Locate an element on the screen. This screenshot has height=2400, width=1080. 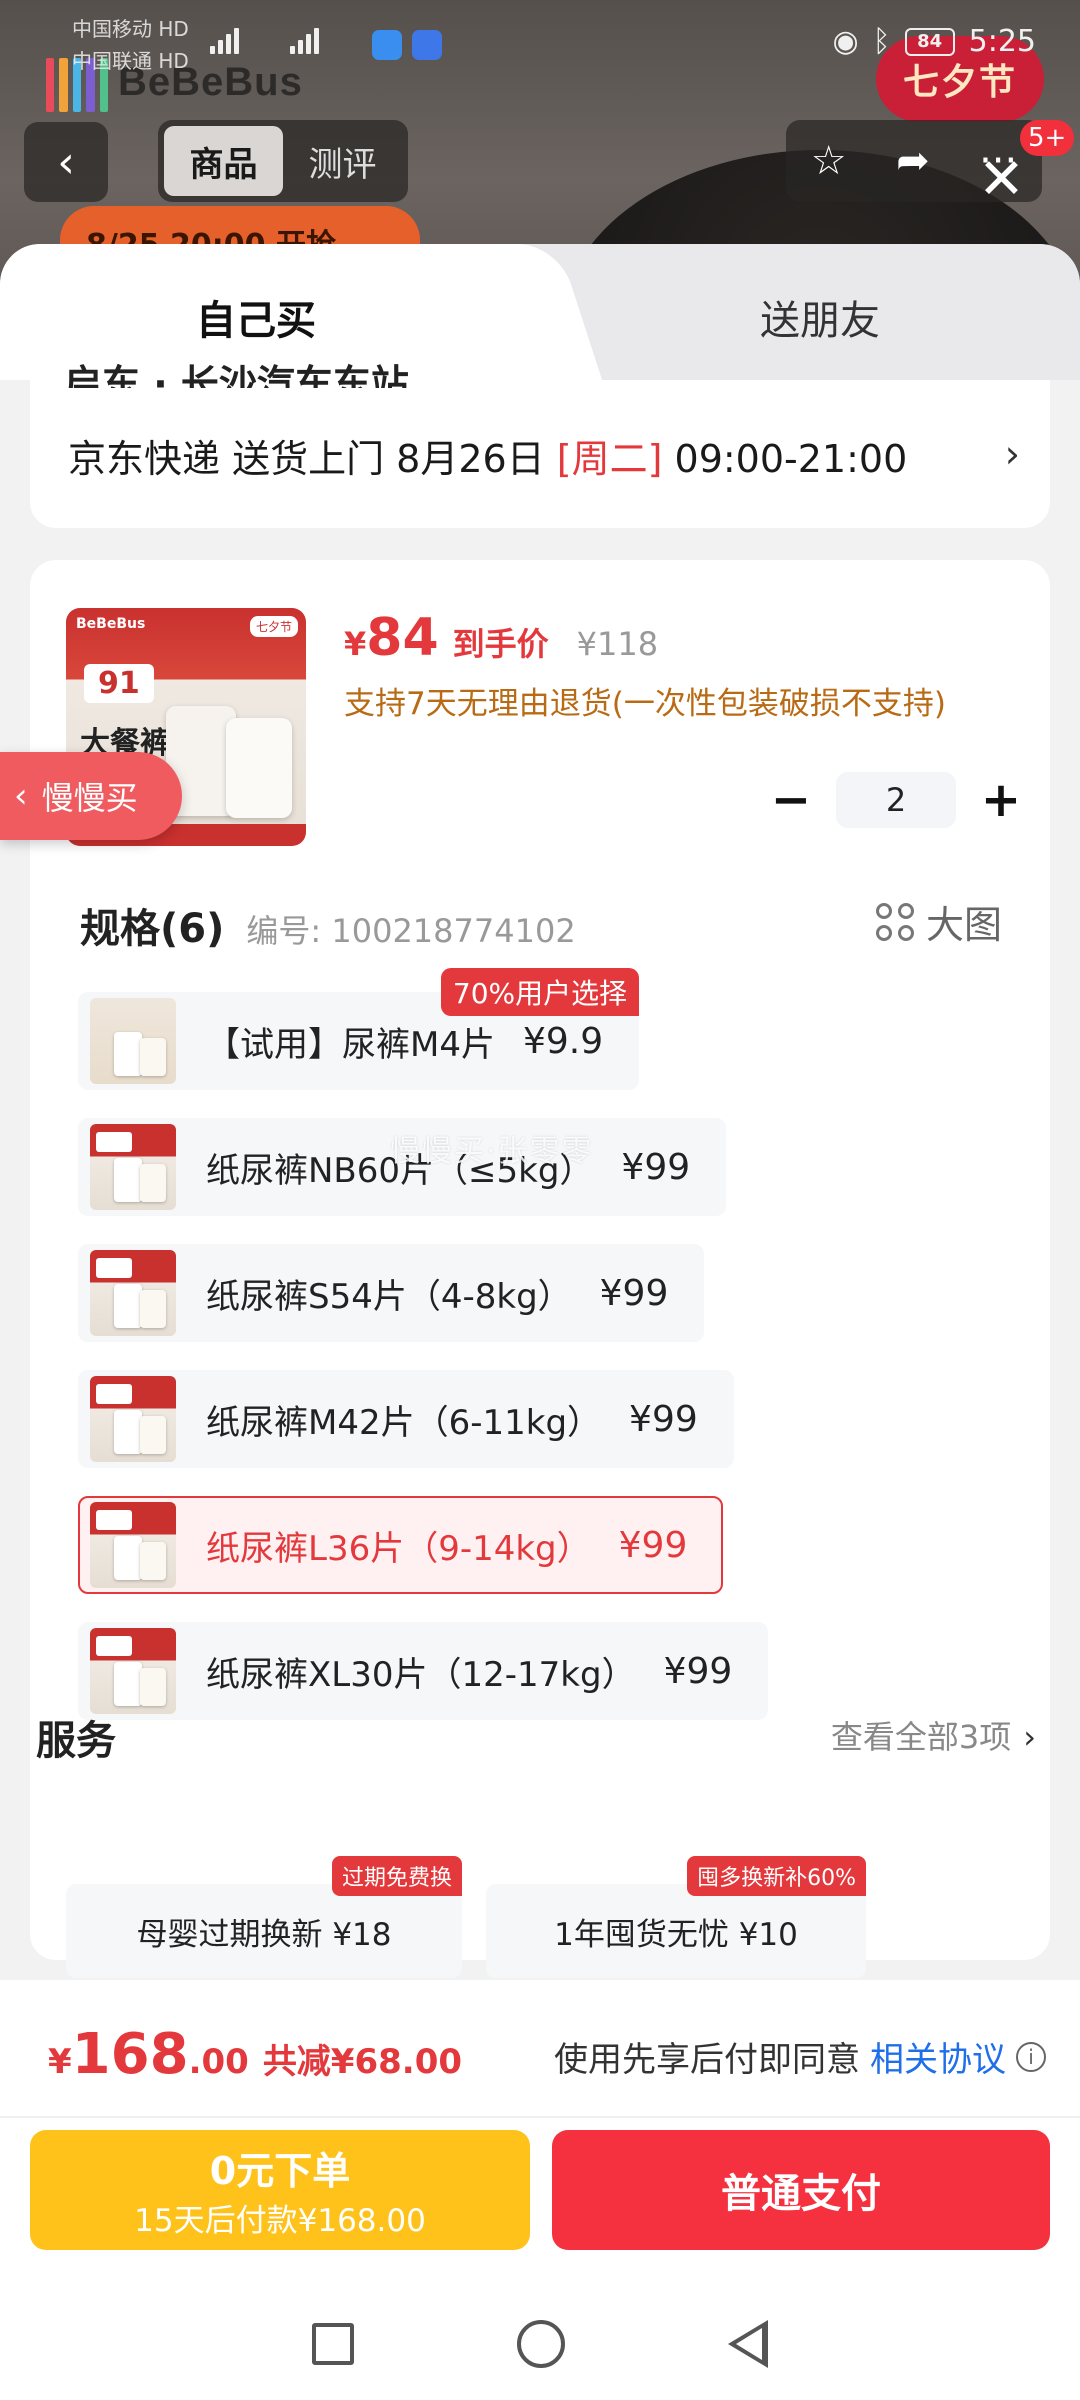
service-expiry-renew: 母婴过期换新 ¥18 过期免费换 is located at coordinates (264, 1917).